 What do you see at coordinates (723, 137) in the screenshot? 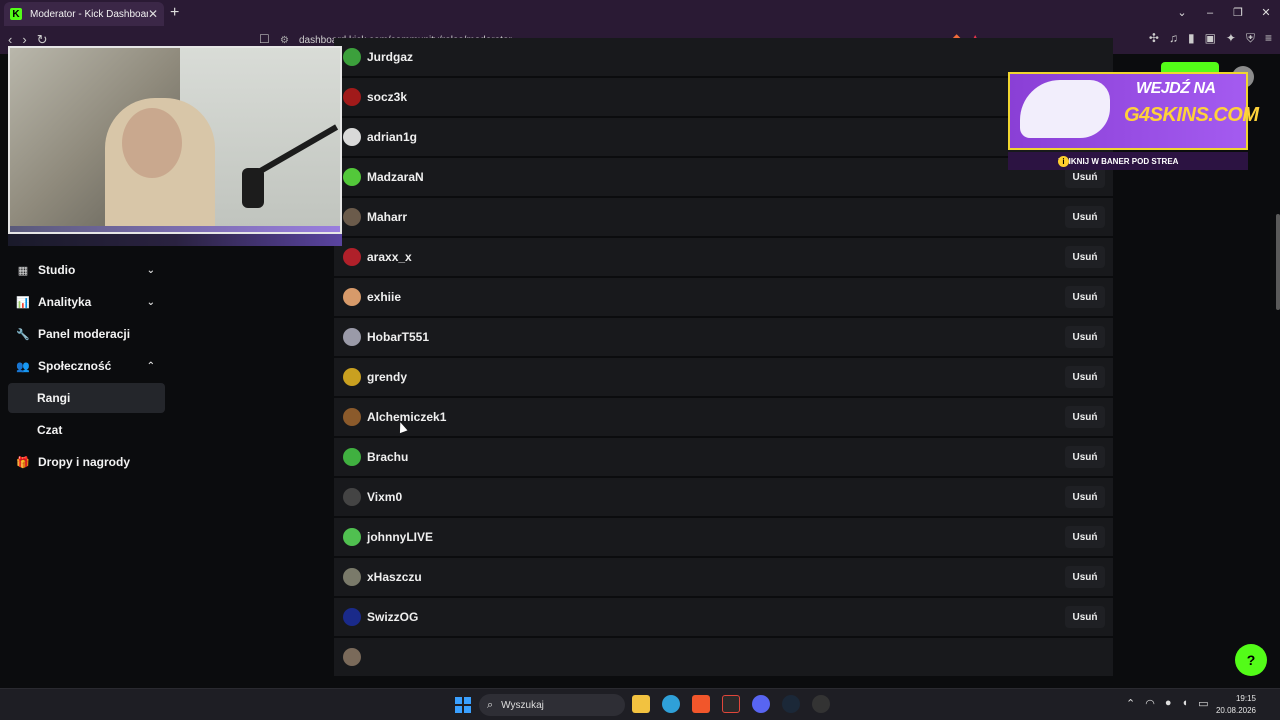
I see `moderator-row: adrian1g Usuń` at bounding box center [723, 137].